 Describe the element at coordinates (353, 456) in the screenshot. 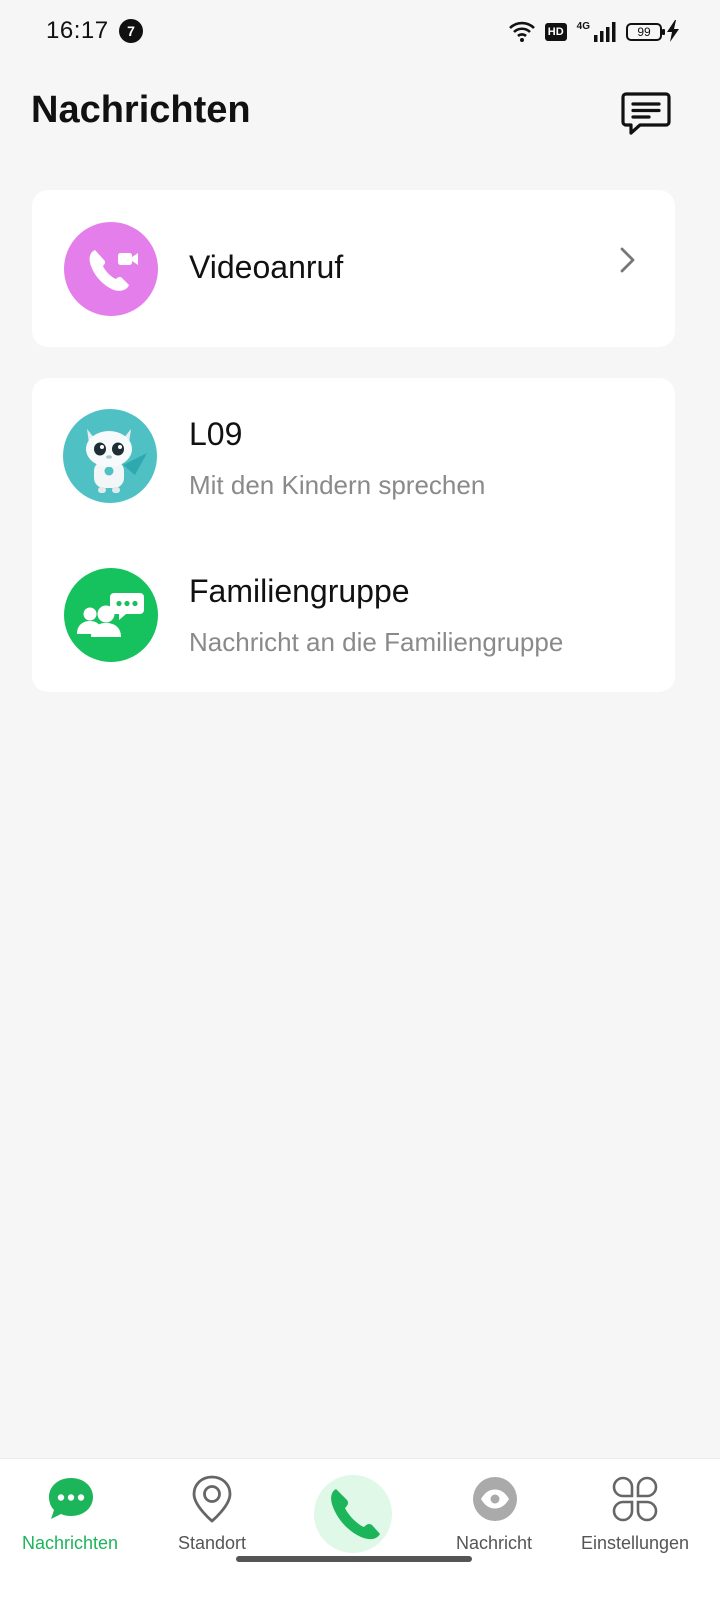

I see `chat-item-l09: L09 Mit den Kindern sprechen` at that location.